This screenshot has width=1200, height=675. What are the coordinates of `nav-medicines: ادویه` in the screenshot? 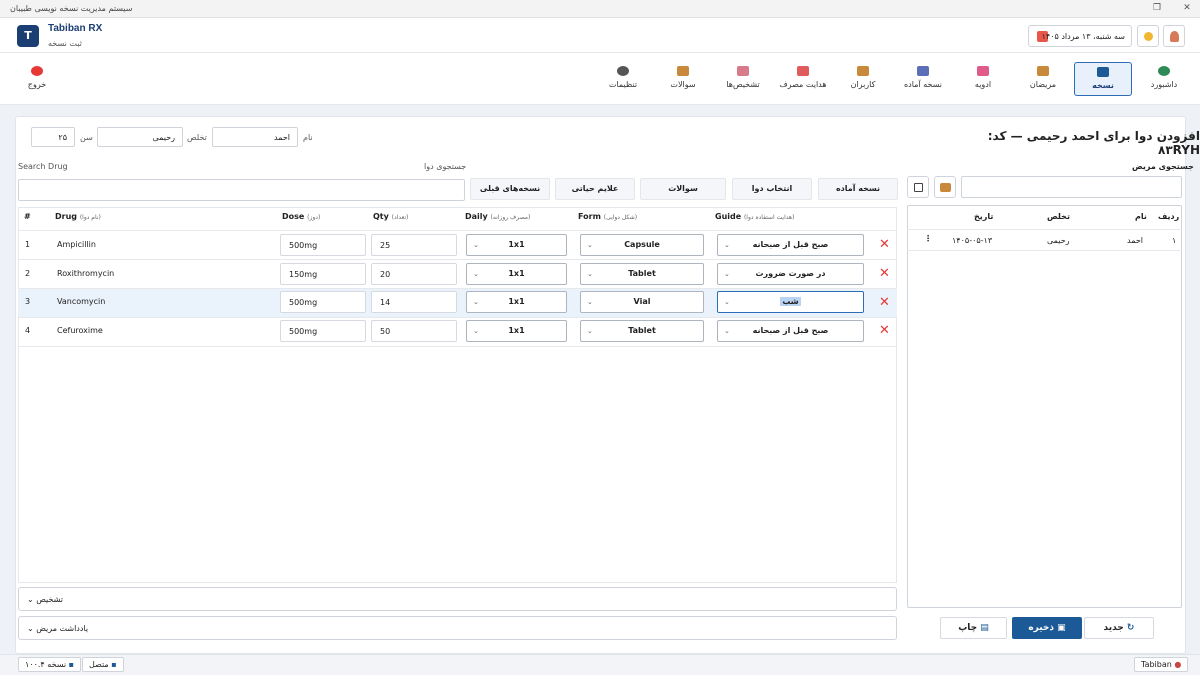 It's located at (983, 79).